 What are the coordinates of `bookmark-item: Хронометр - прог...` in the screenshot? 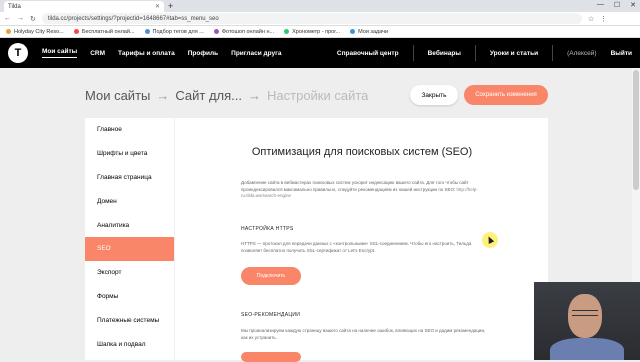 It's located at (312, 32).